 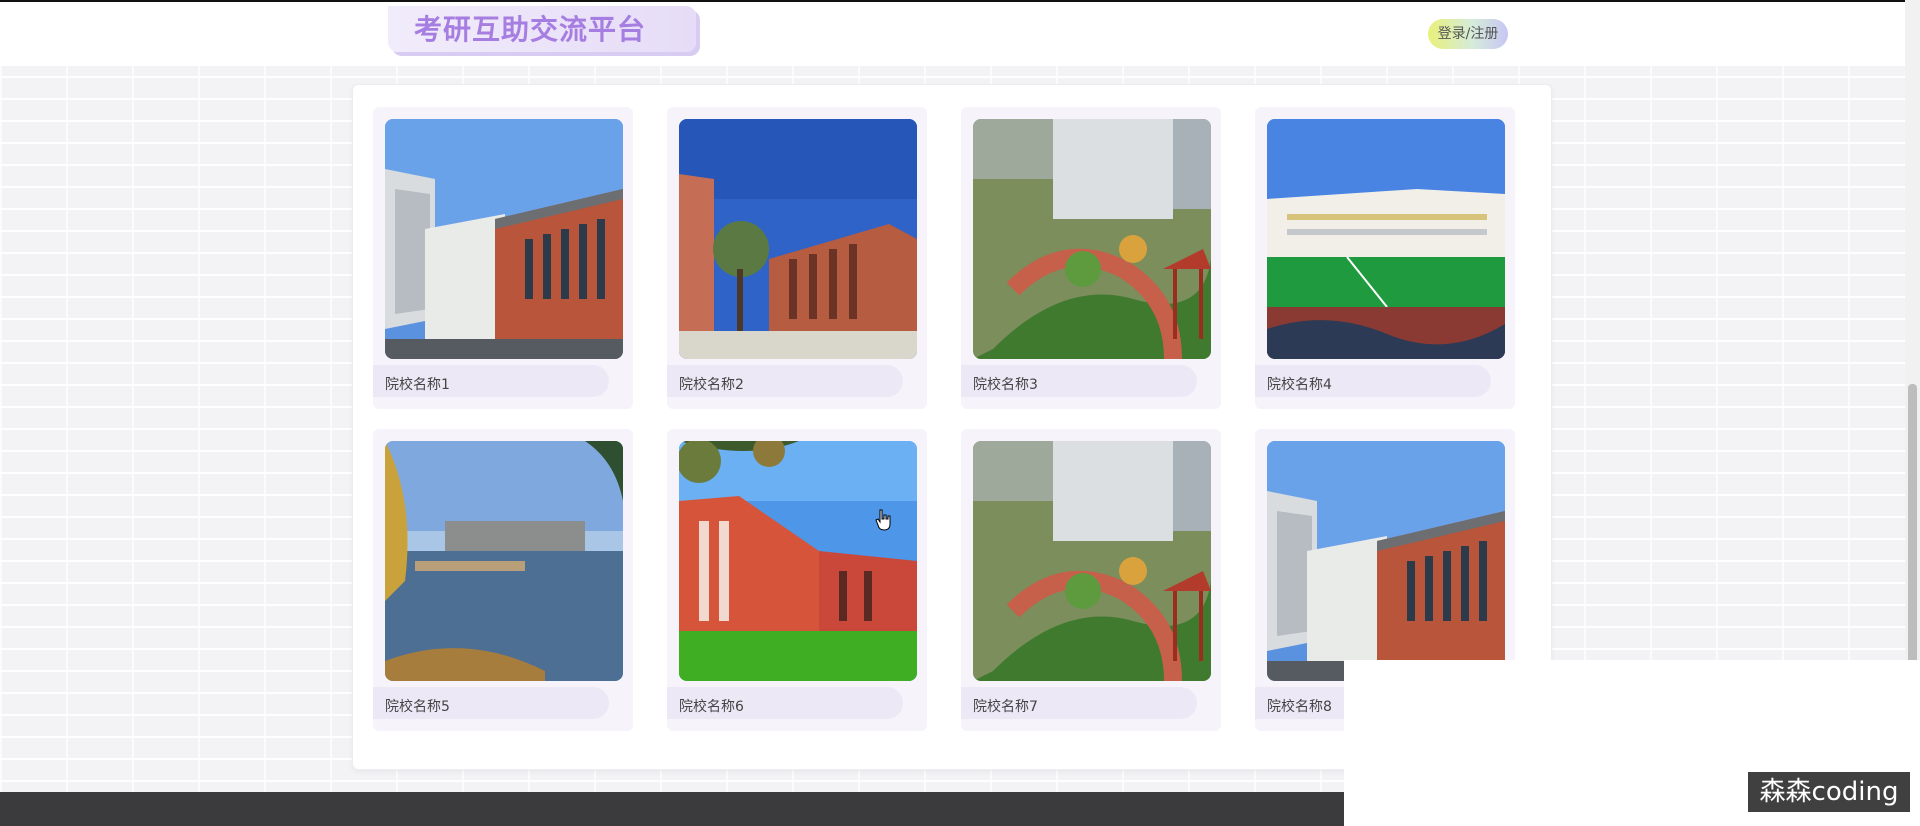 I want to click on school-card: 院校名称4, so click(x=1385, y=258).